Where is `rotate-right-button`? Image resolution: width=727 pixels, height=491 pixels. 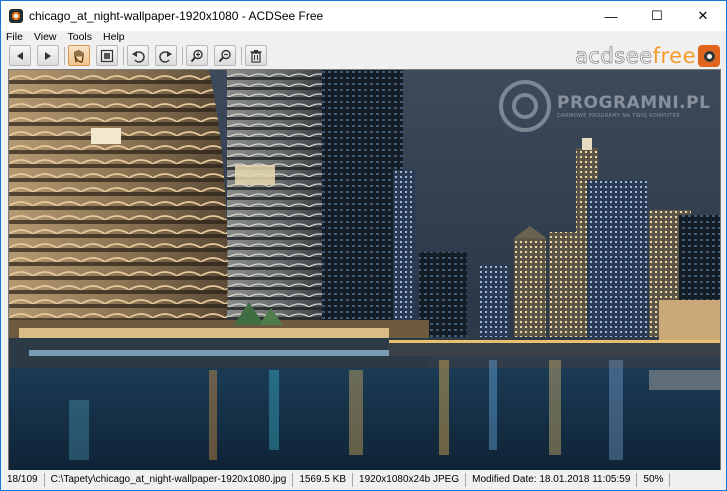 rotate-right-button is located at coordinates (166, 55).